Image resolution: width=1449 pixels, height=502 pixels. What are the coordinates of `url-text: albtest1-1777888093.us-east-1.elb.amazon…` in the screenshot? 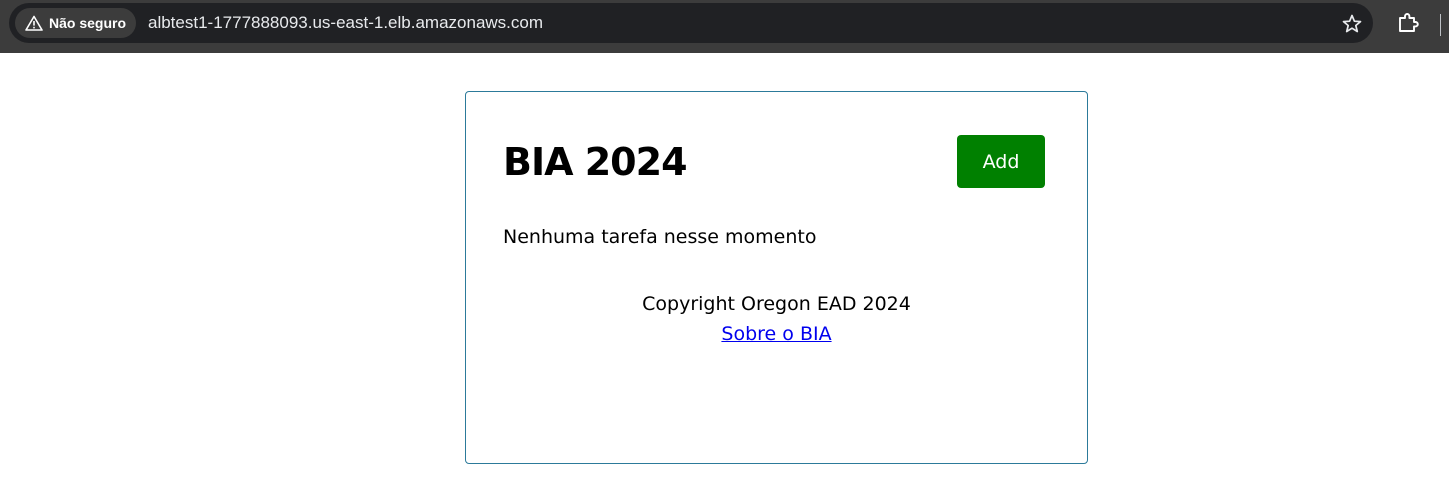 It's located at (345, 23).